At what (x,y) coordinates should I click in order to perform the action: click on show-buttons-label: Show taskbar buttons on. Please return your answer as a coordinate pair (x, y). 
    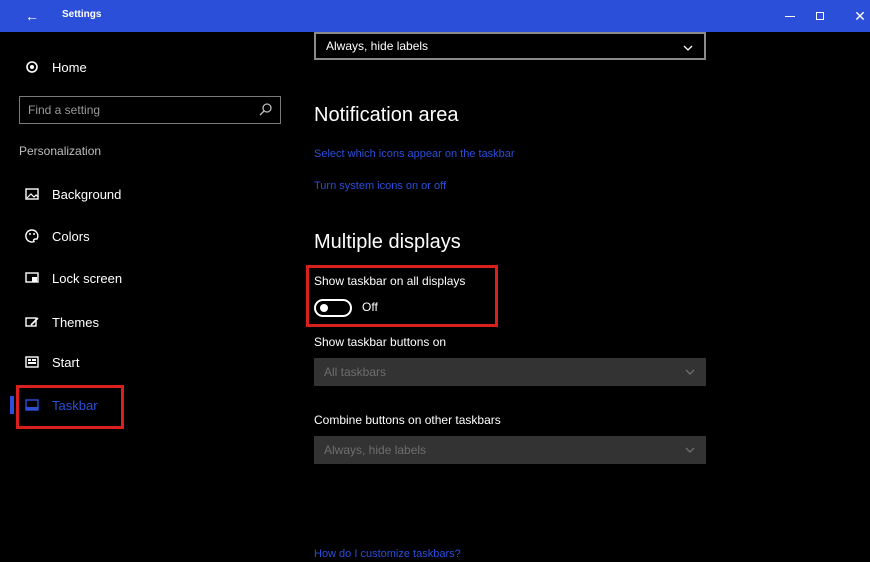
    Looking at the image, I should click on (380, 342).